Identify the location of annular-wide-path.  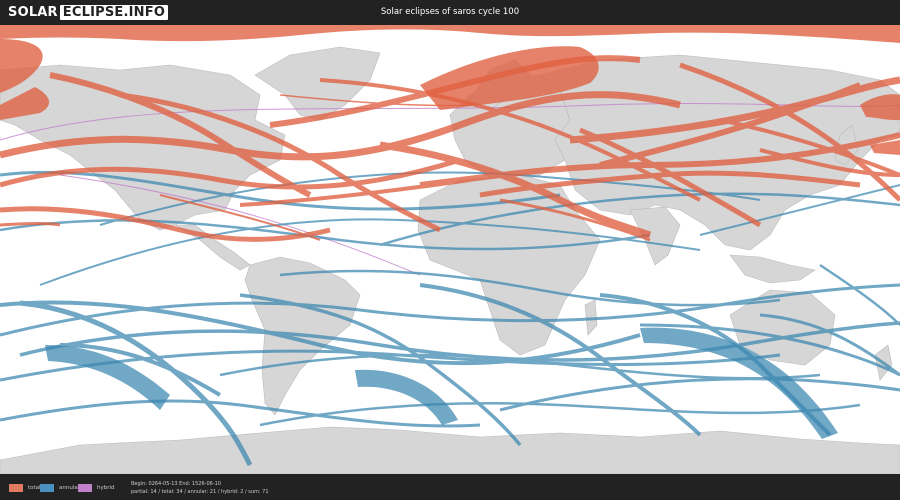
(406, 397).